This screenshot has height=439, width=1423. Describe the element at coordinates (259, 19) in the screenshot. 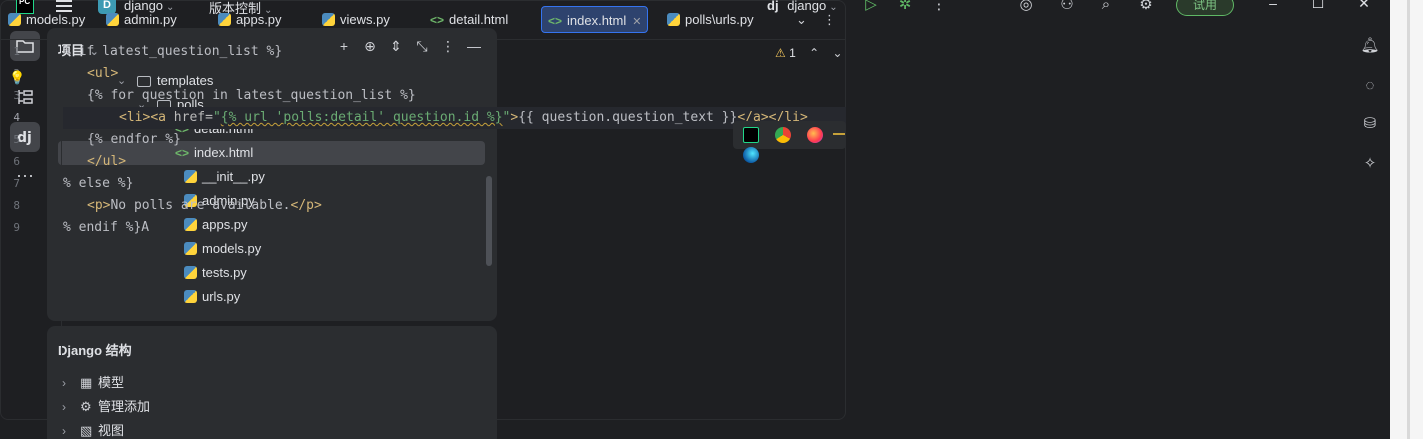

I see `tab-label: apps.py` at that location.